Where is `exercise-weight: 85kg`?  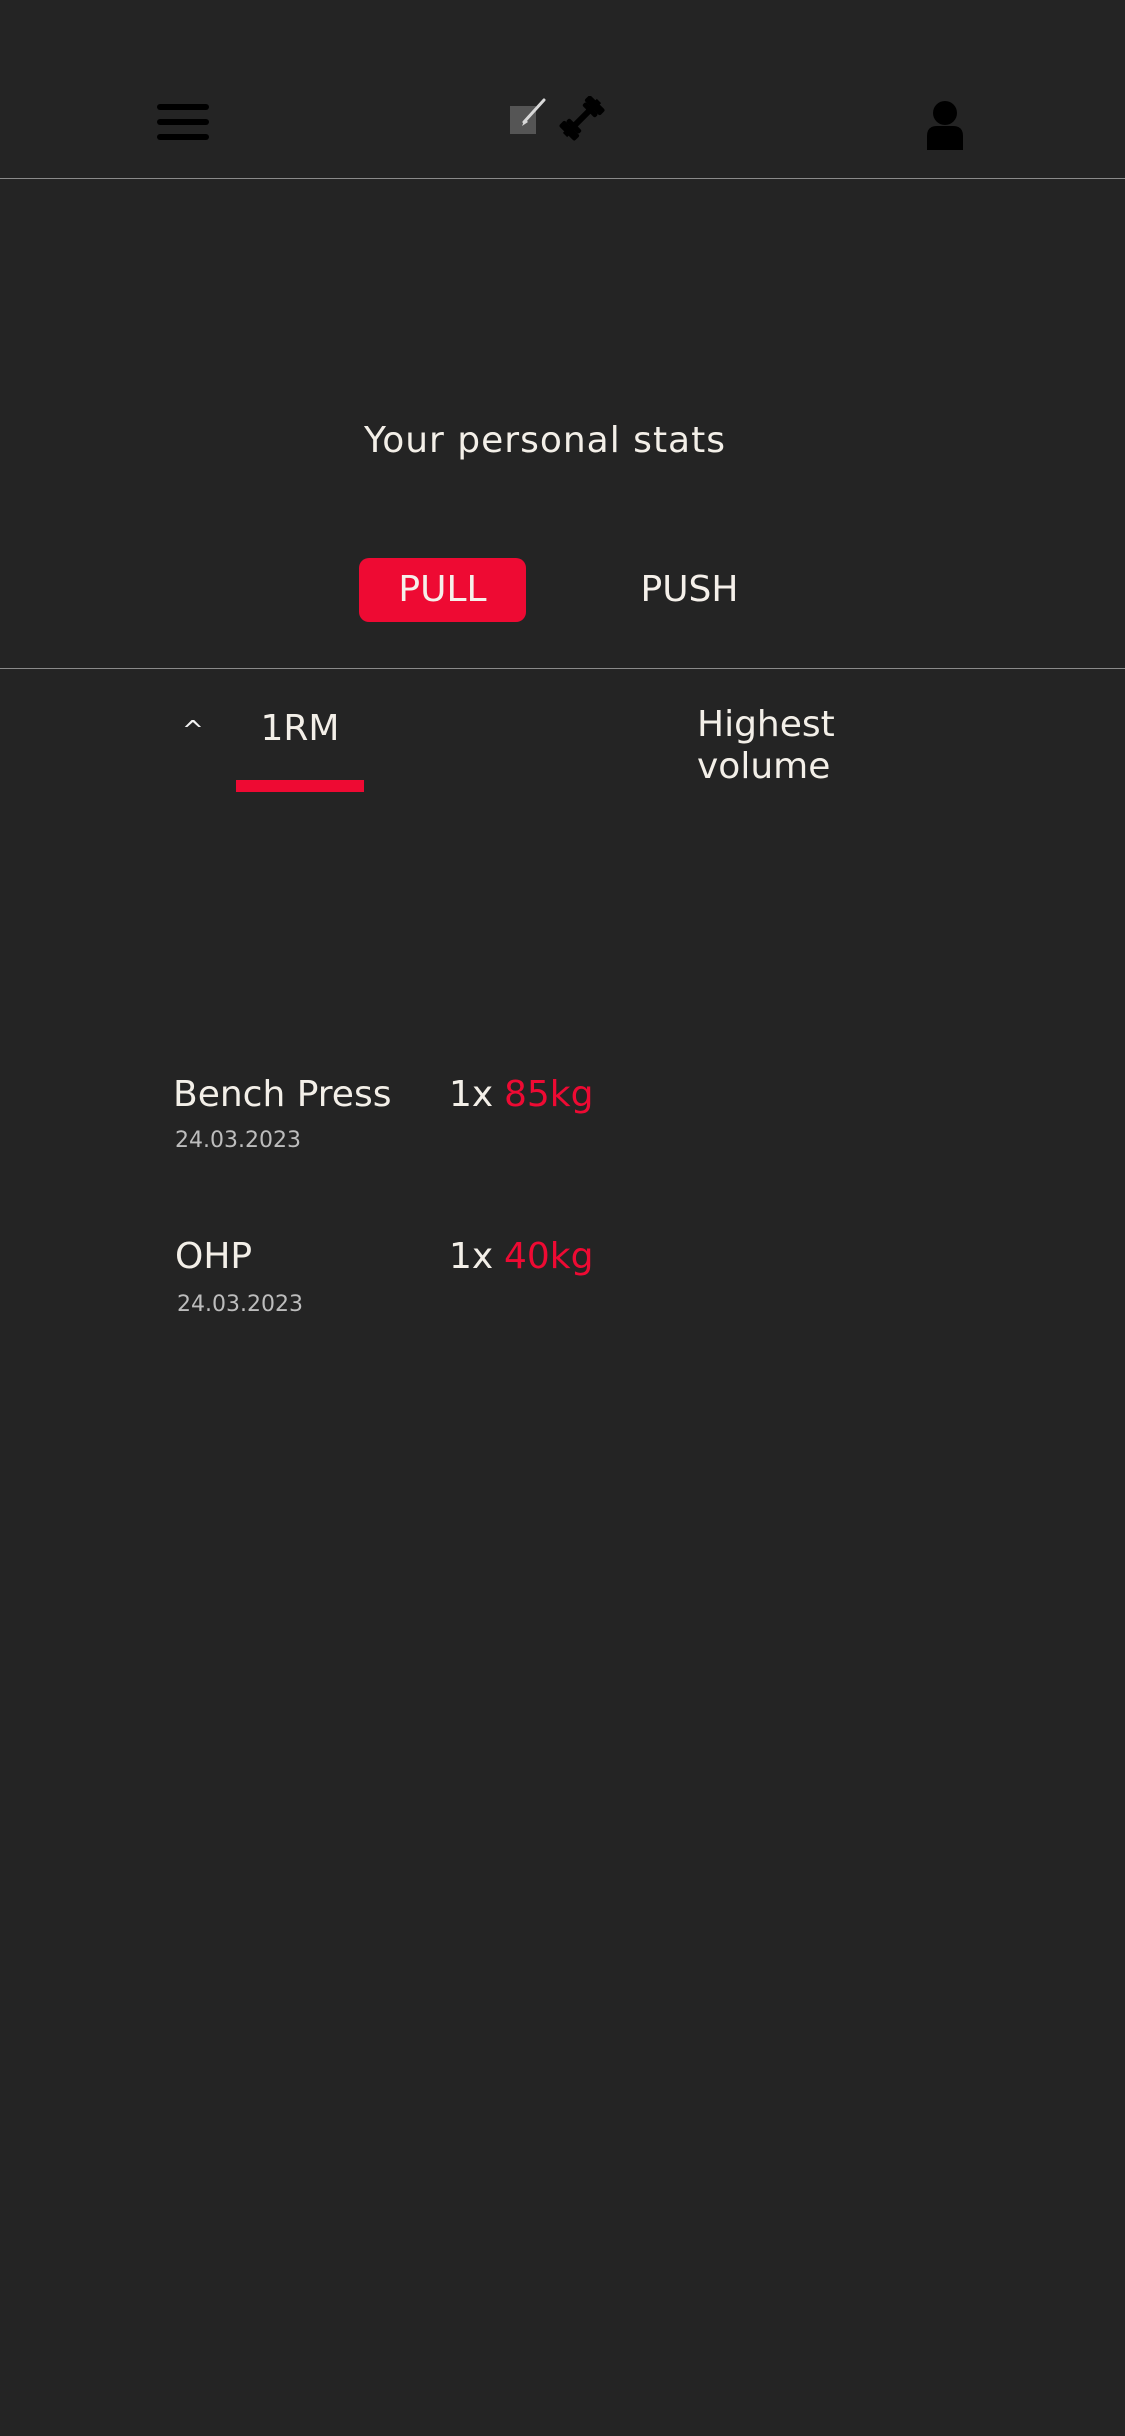 exercise-weight: 85kg is located at coordinates (549, 1094).